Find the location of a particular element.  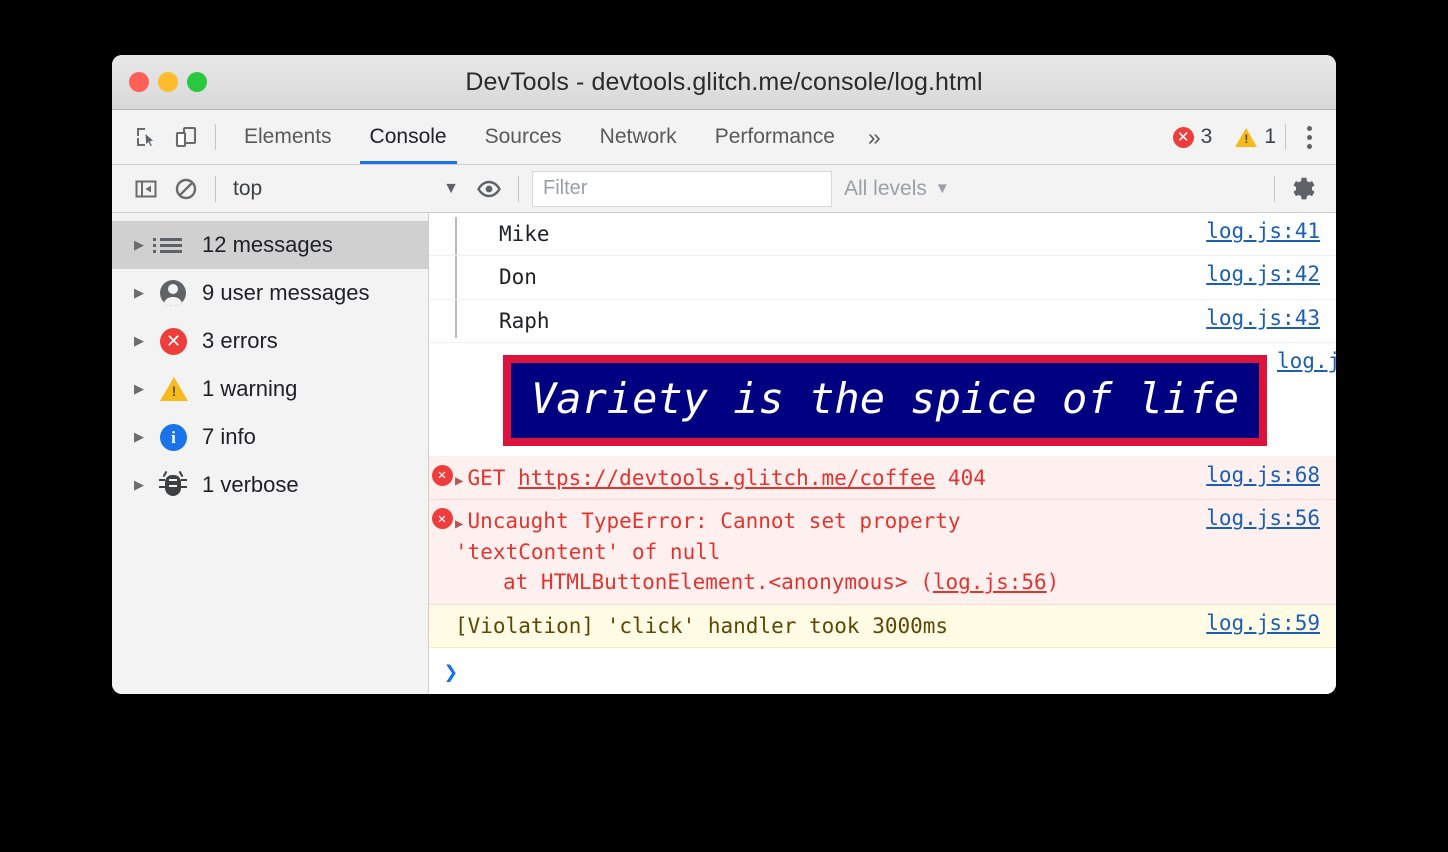

stack-frame-link: log.js:56 is located at coordinates (990, 582).